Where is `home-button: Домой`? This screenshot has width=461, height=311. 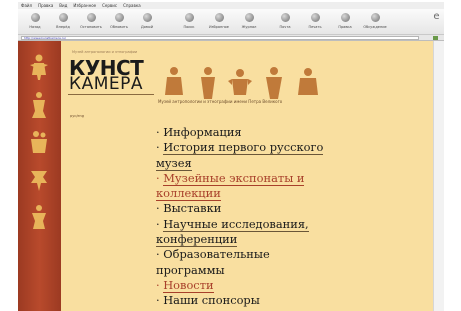 home-button: Домой is located at coordinates (147, 22).